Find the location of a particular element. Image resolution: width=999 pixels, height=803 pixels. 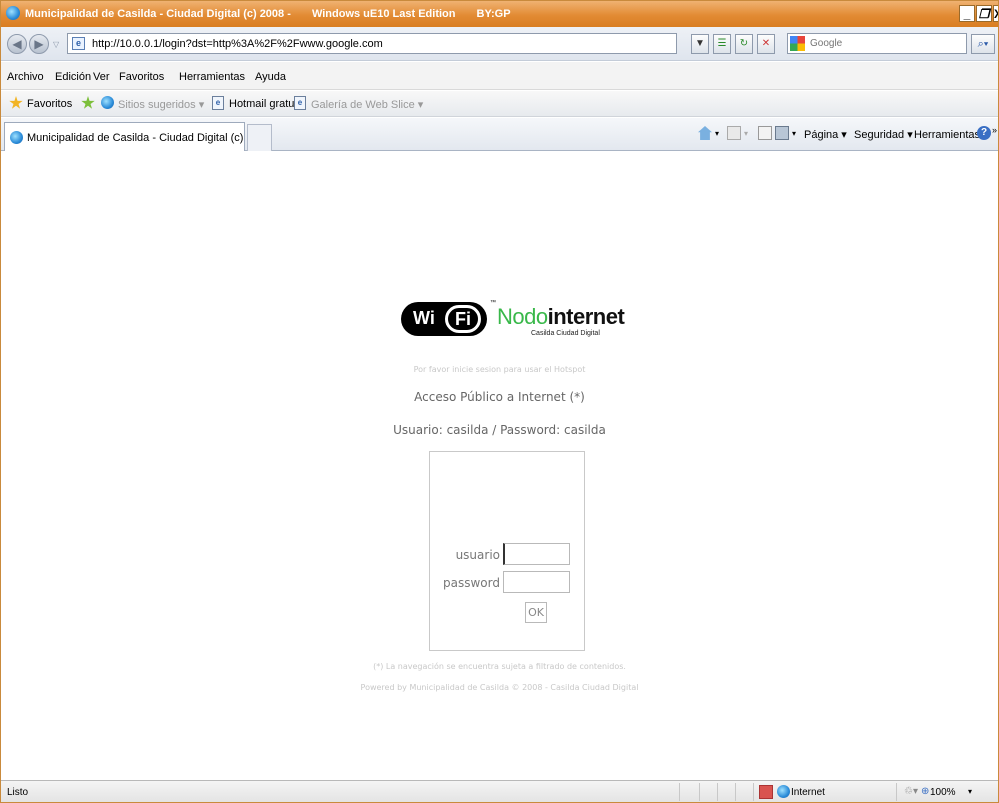

new-tab-button is located at coordinates (259, 137).